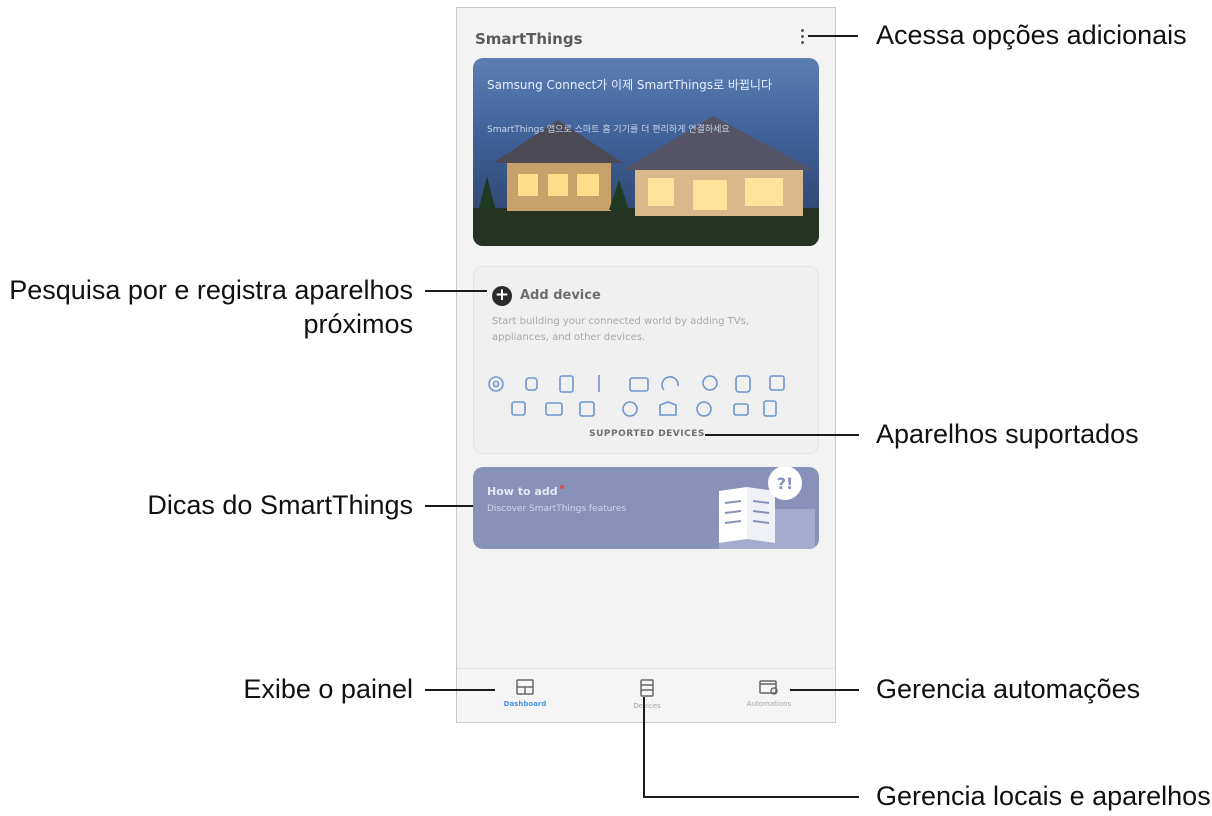 The width and height of the screenshot is (1212, 816). I want to click on label-automations: Gerencia automações, so click(1008, 689).